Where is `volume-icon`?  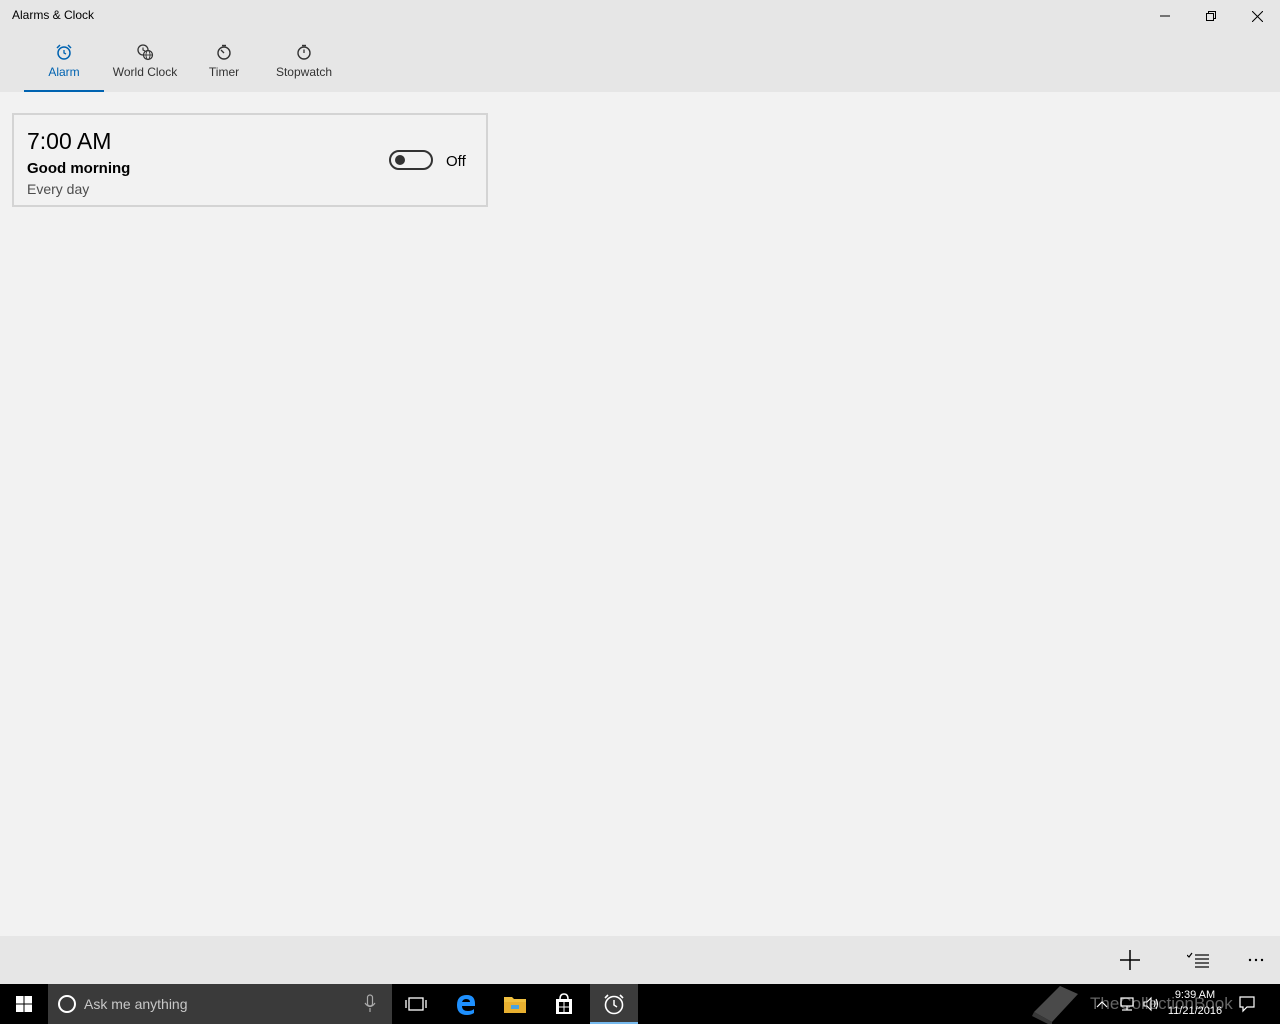 volume-icon is located at coordinates (1151, 1004).